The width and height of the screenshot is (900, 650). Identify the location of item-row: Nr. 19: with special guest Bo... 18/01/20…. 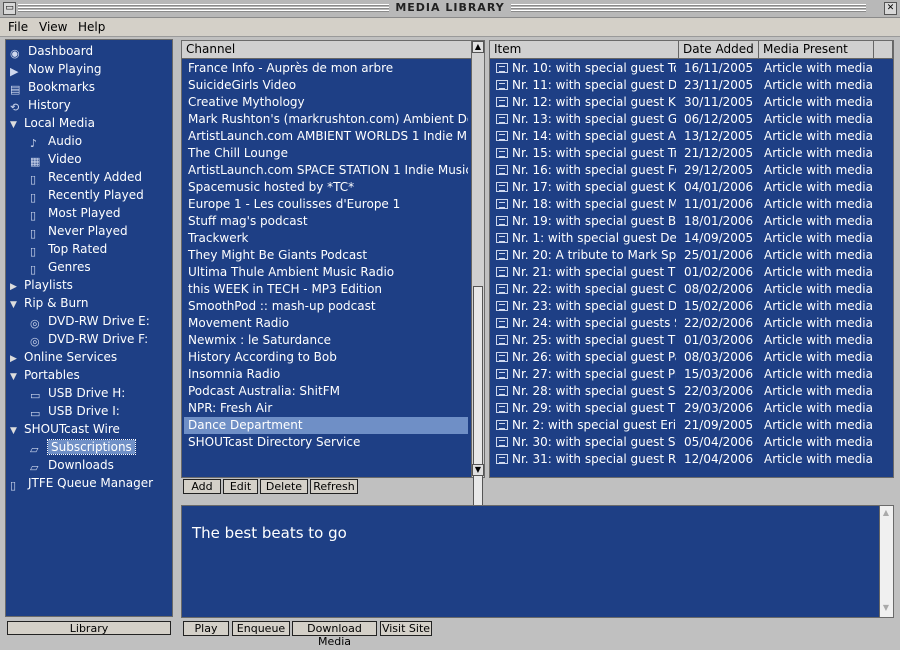
(690, 221).